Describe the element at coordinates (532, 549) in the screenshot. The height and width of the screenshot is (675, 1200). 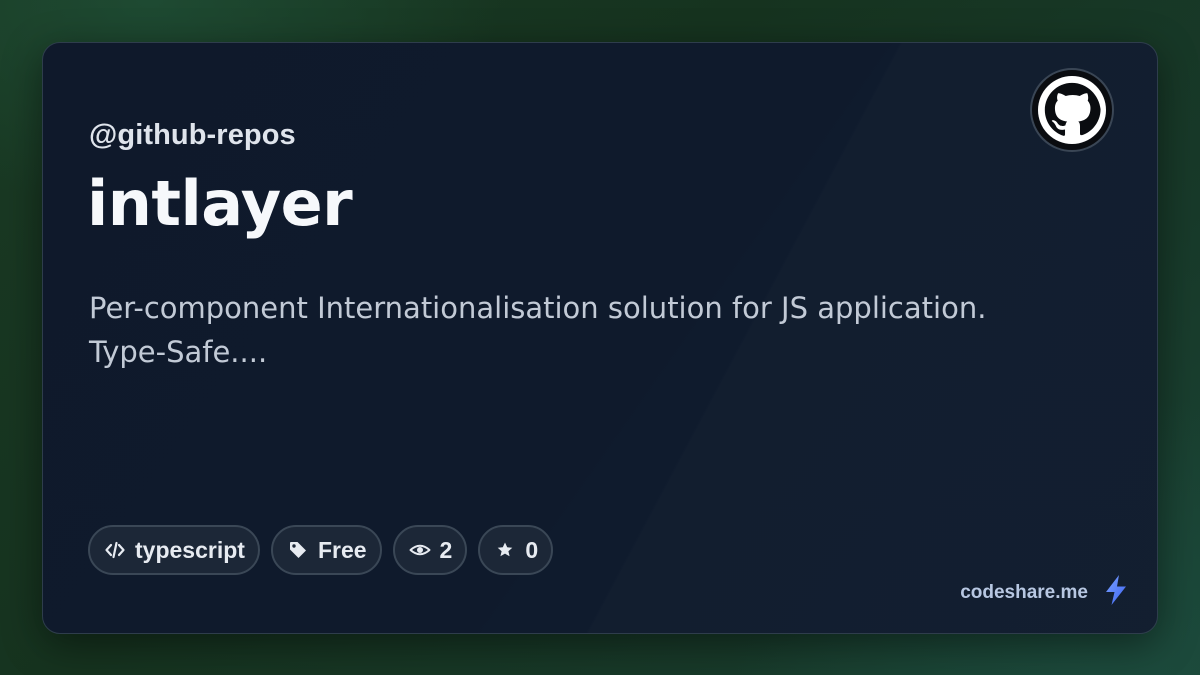
I see `badge-stars-count: 0` at that location.